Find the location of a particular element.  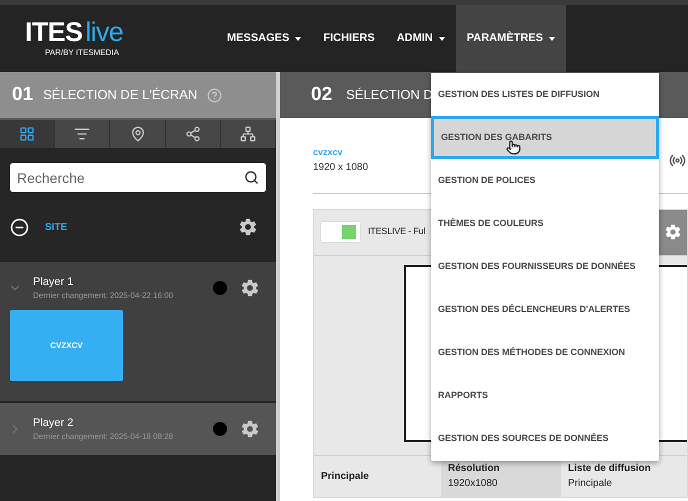

broadcast-icon is located at coordinates (677, 160).